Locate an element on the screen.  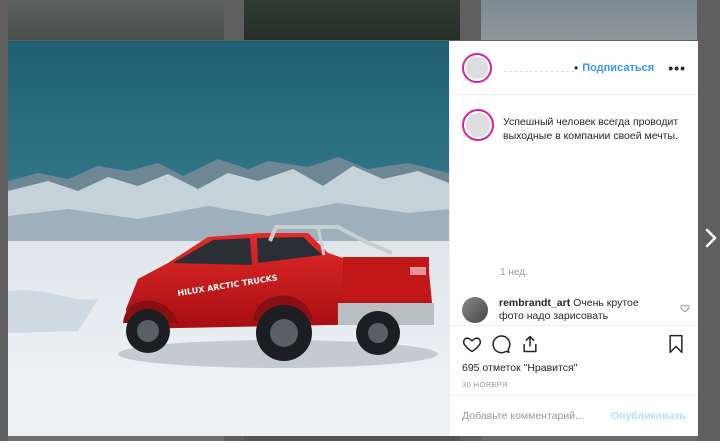
post-time-ago: 1 нед. is located at coordinates (514, 272).